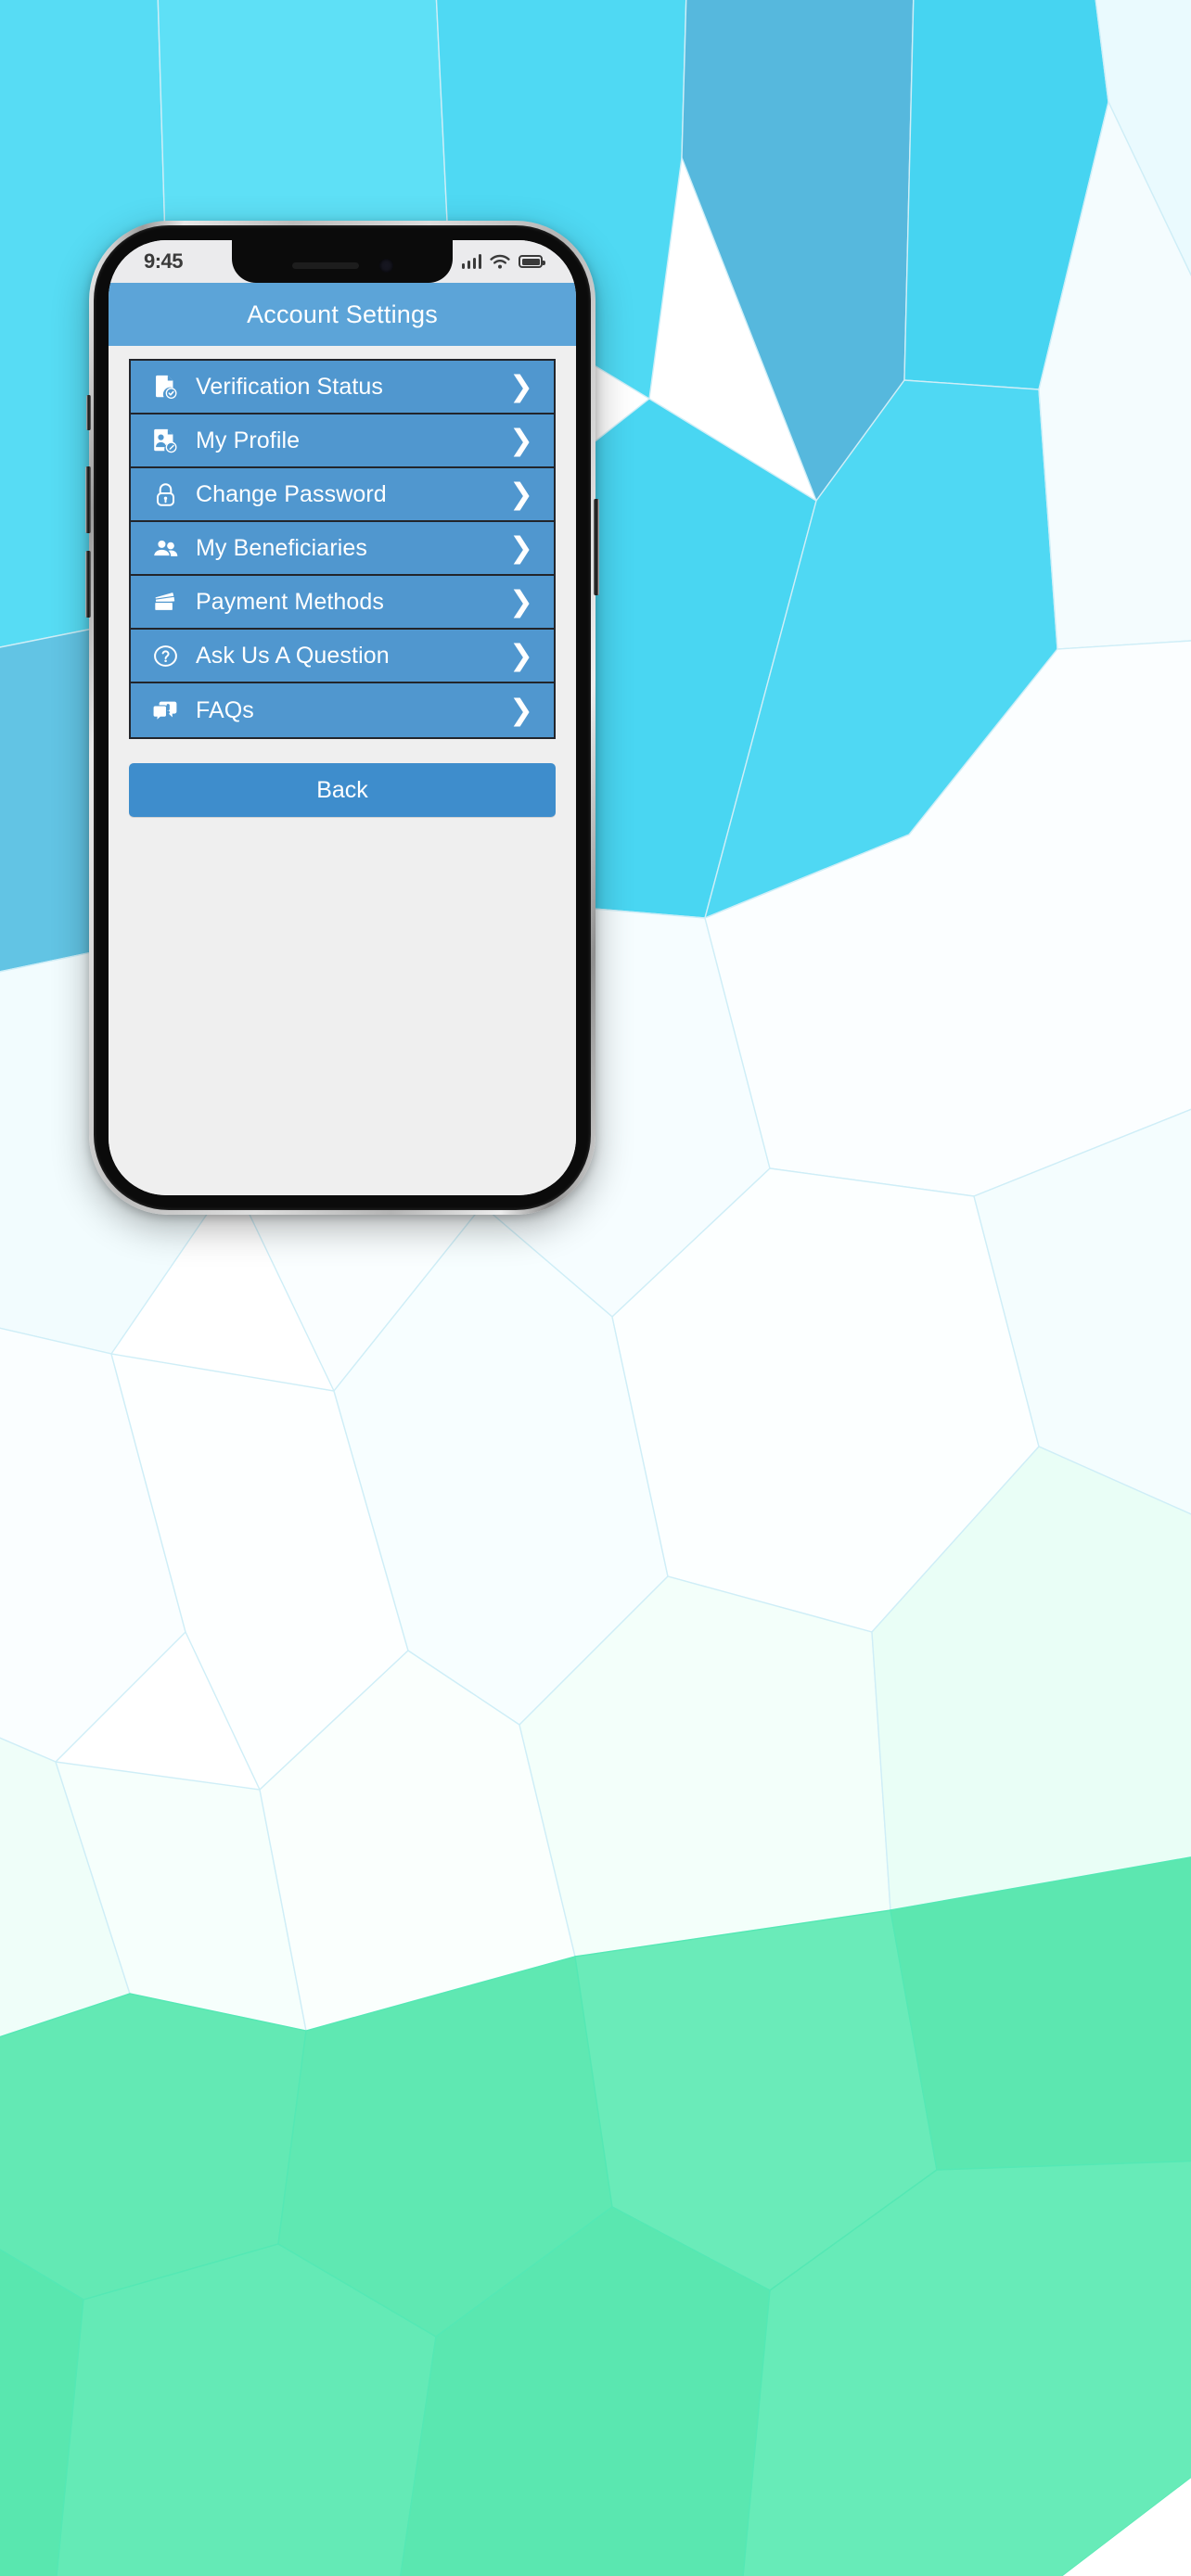  What do you see at coordinates (386, 266) in the screenshot?
I see `front-camera-icon` at bounding box center [386, 266].